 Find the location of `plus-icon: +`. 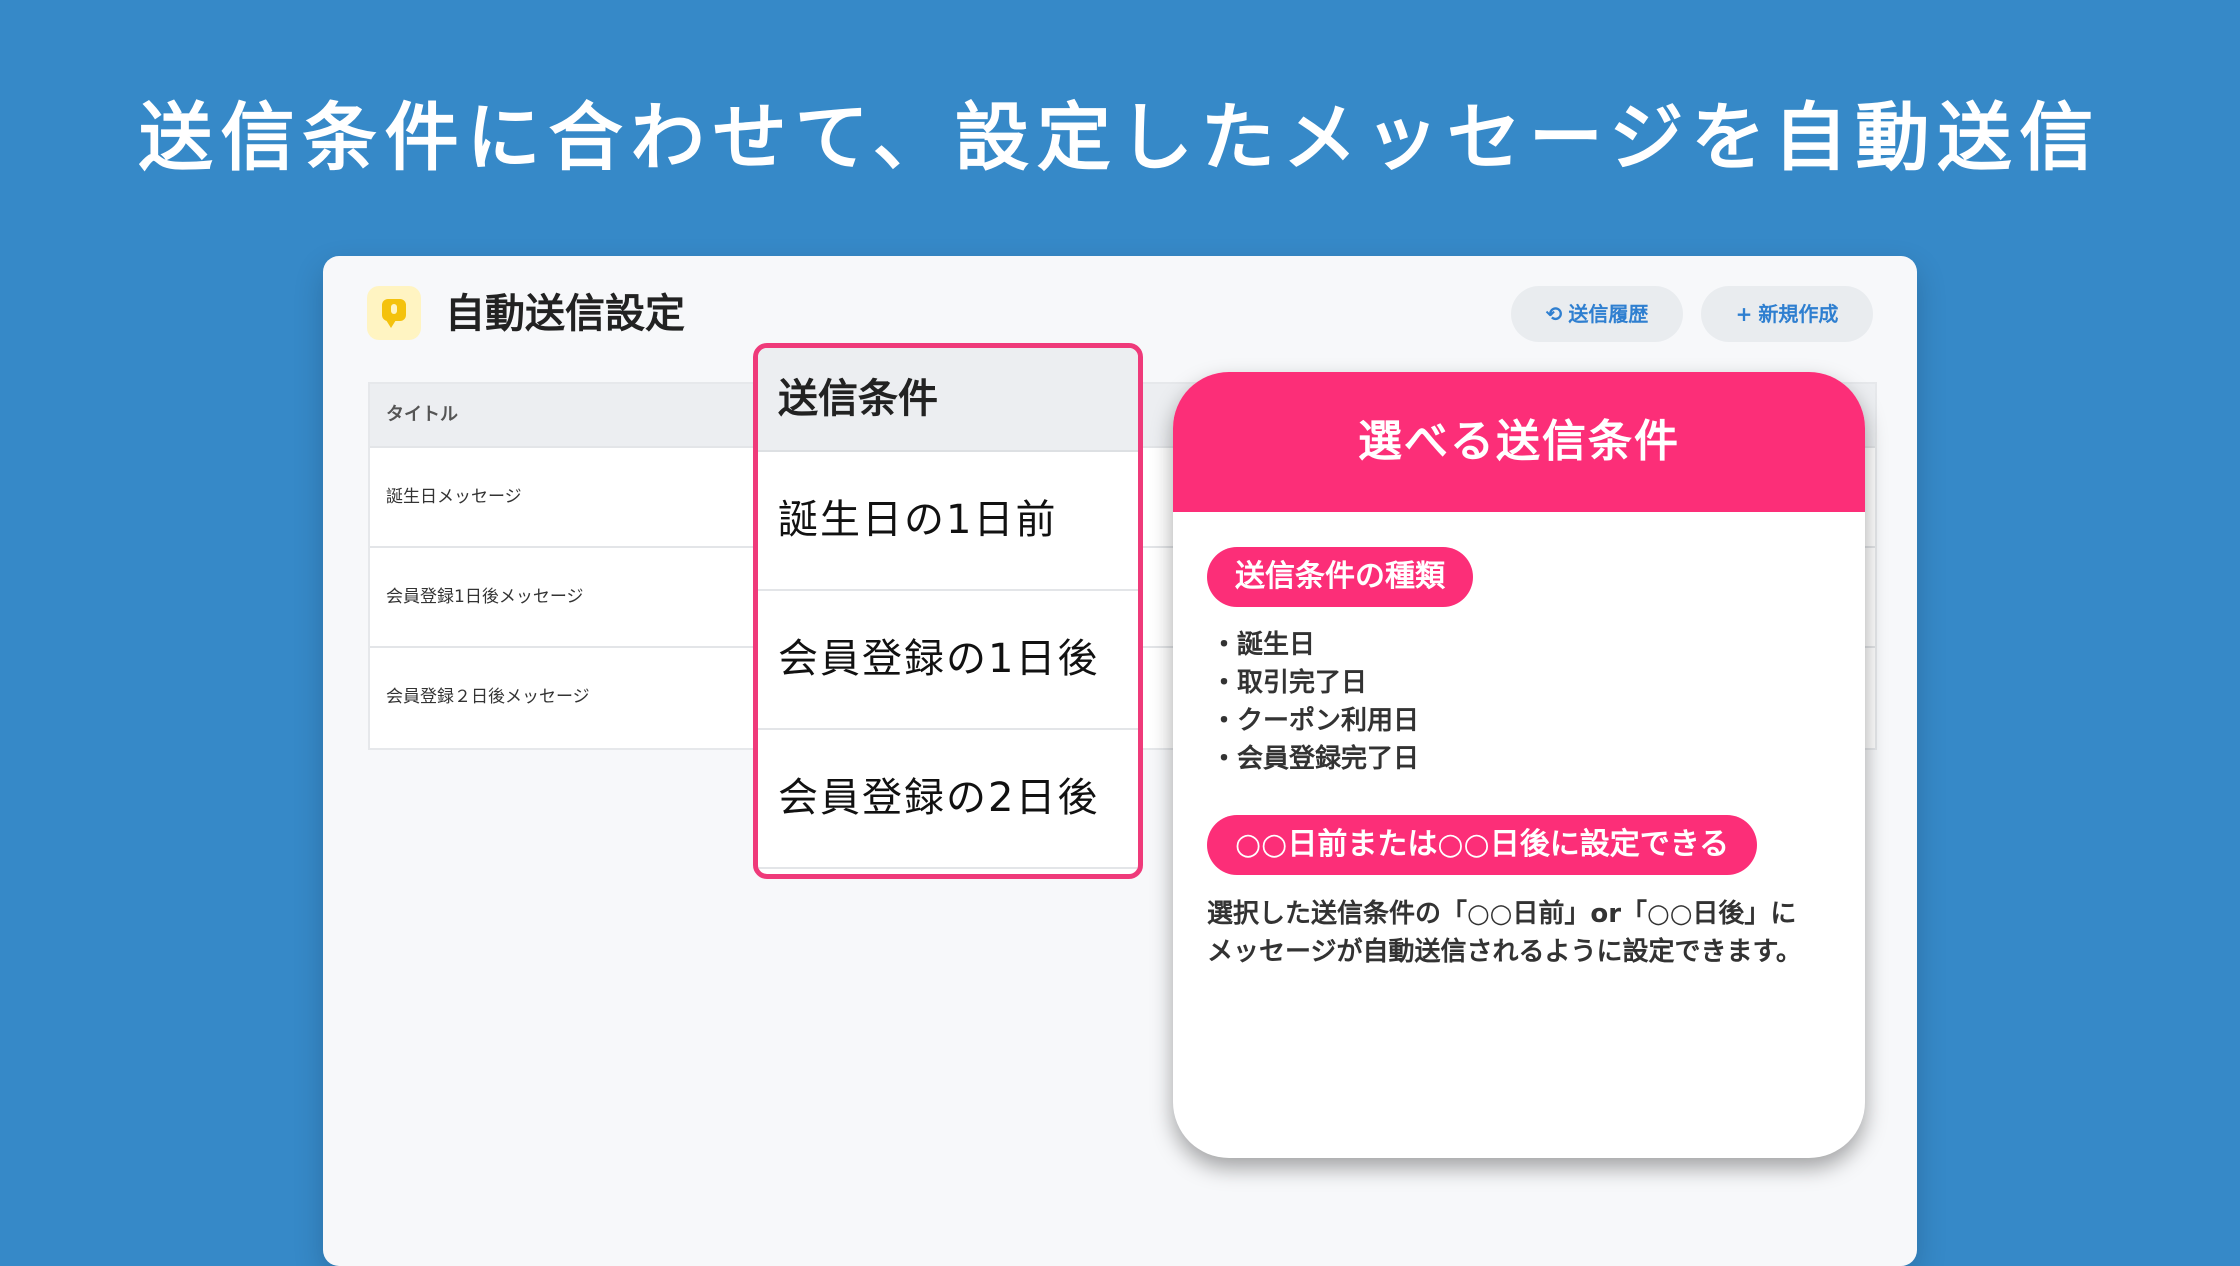

plus-icon: + is located at coordinates (1744, 314).